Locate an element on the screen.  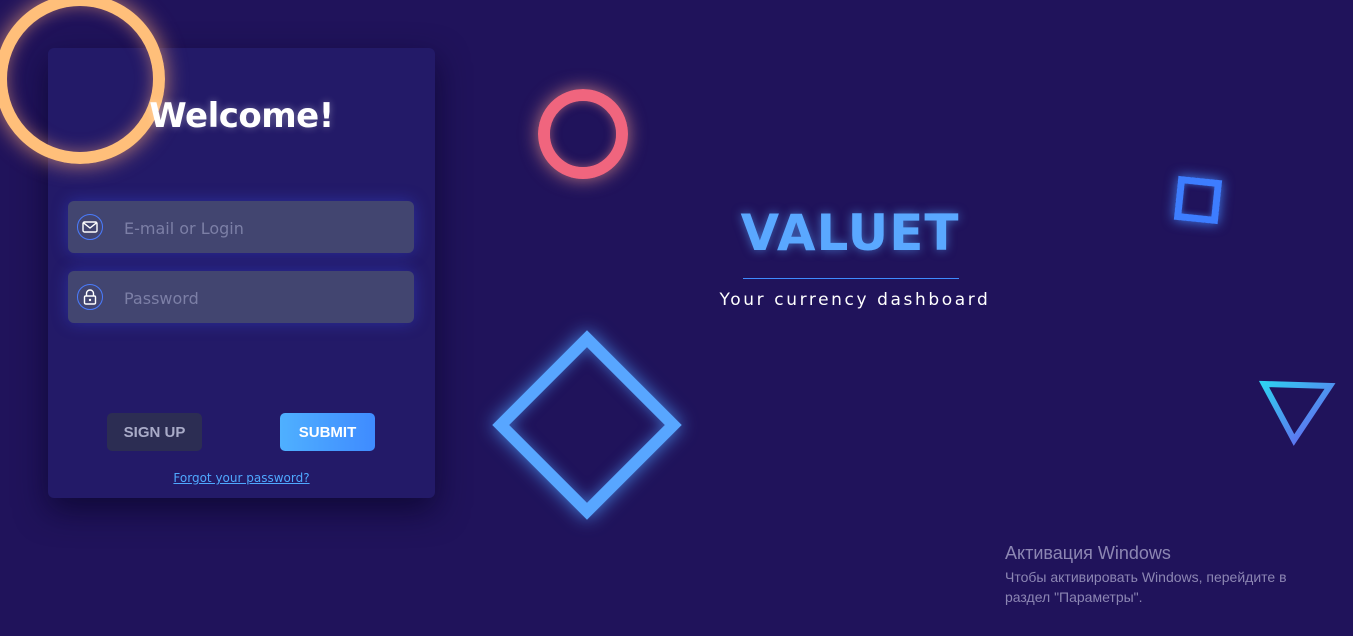
password-field-container is located at coordinates (241, 298).